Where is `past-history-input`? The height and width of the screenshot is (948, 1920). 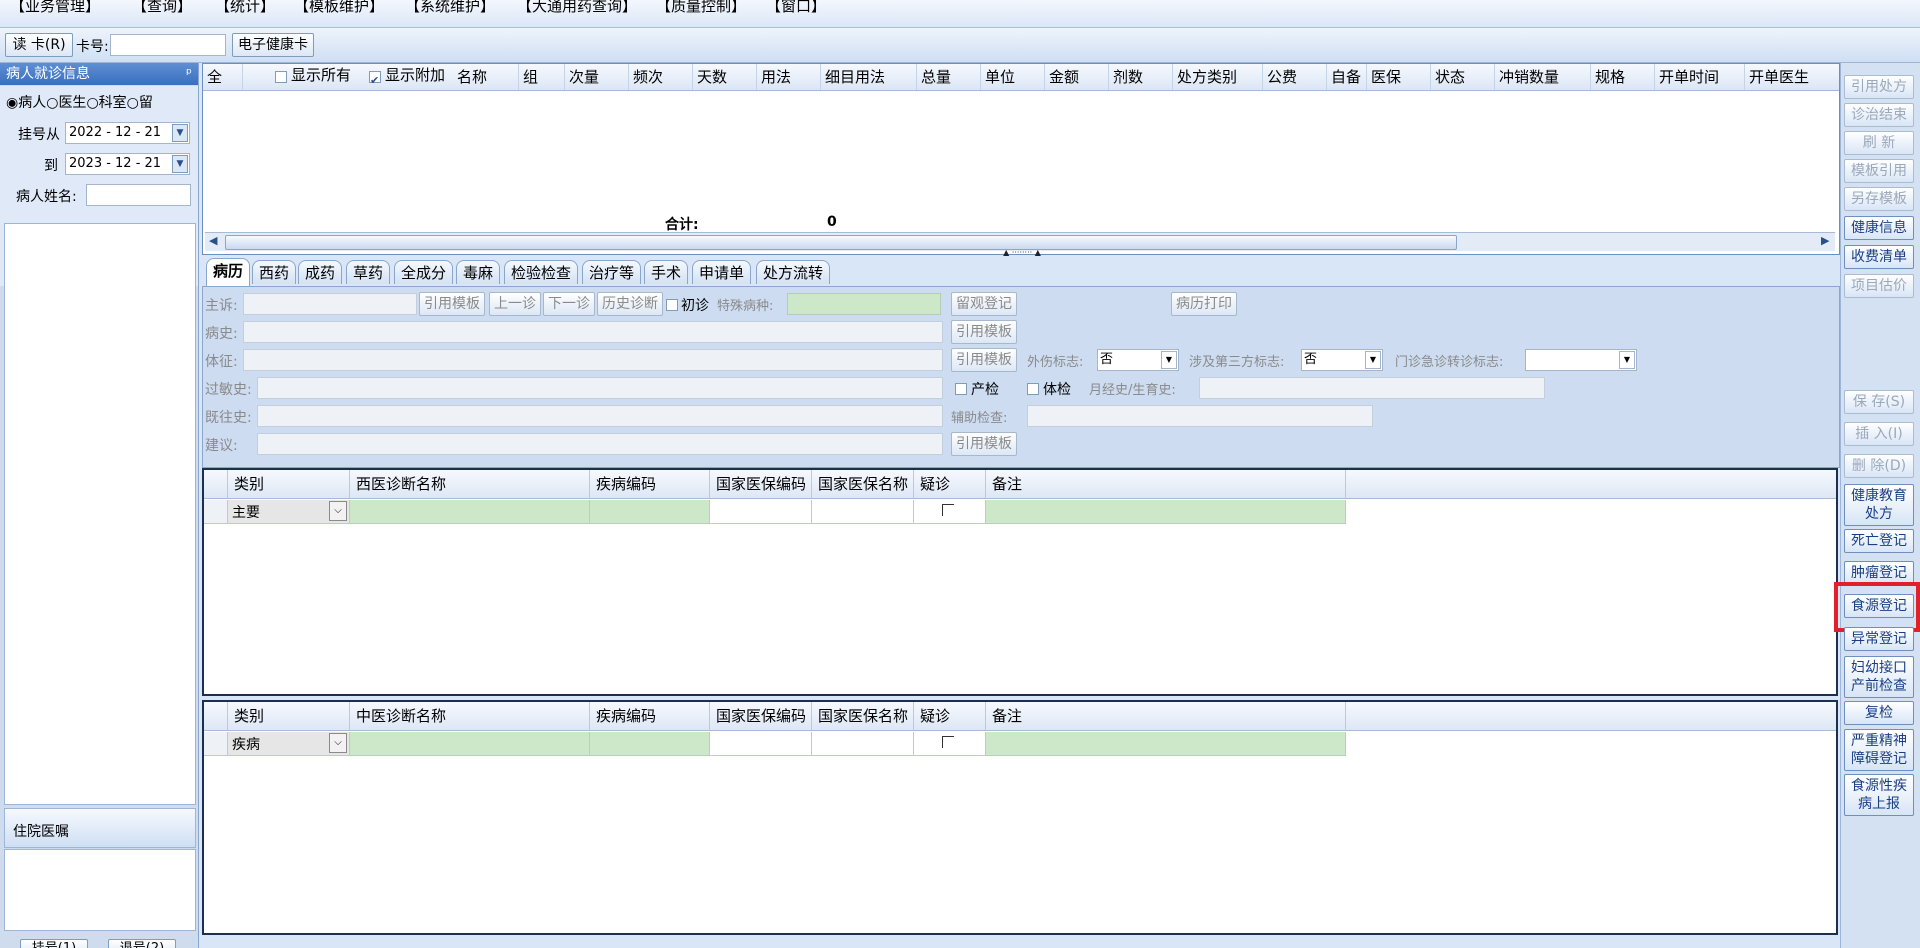 past-history-input is located at coordinates (600, 416).